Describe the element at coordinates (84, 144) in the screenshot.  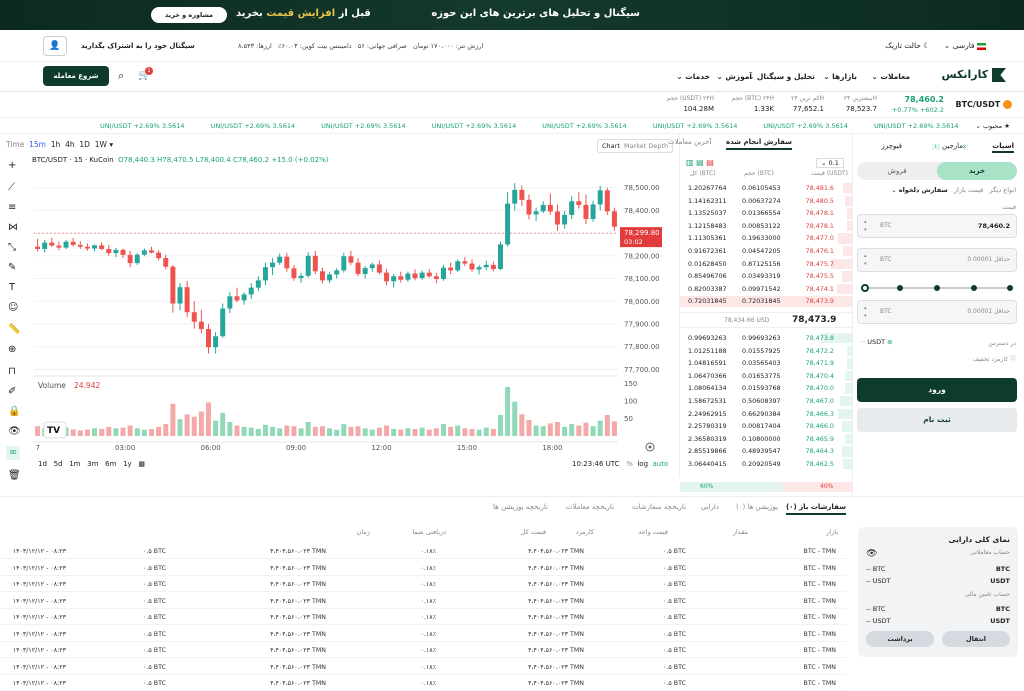
I see `interval-1d: 1D` at that location.